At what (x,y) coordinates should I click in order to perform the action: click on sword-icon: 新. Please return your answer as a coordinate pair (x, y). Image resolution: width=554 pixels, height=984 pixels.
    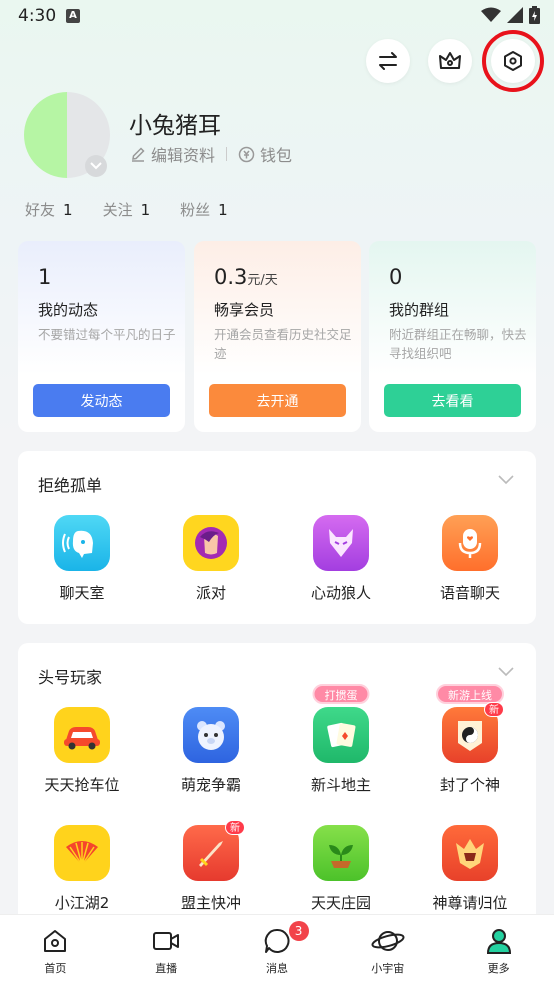
    Looking at the image, I should click on (214, 850).